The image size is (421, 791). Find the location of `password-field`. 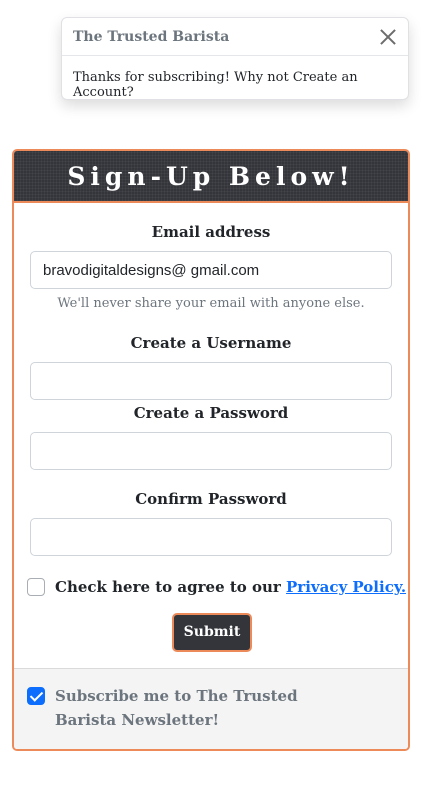

password-field is located at coordinates (211, 451).